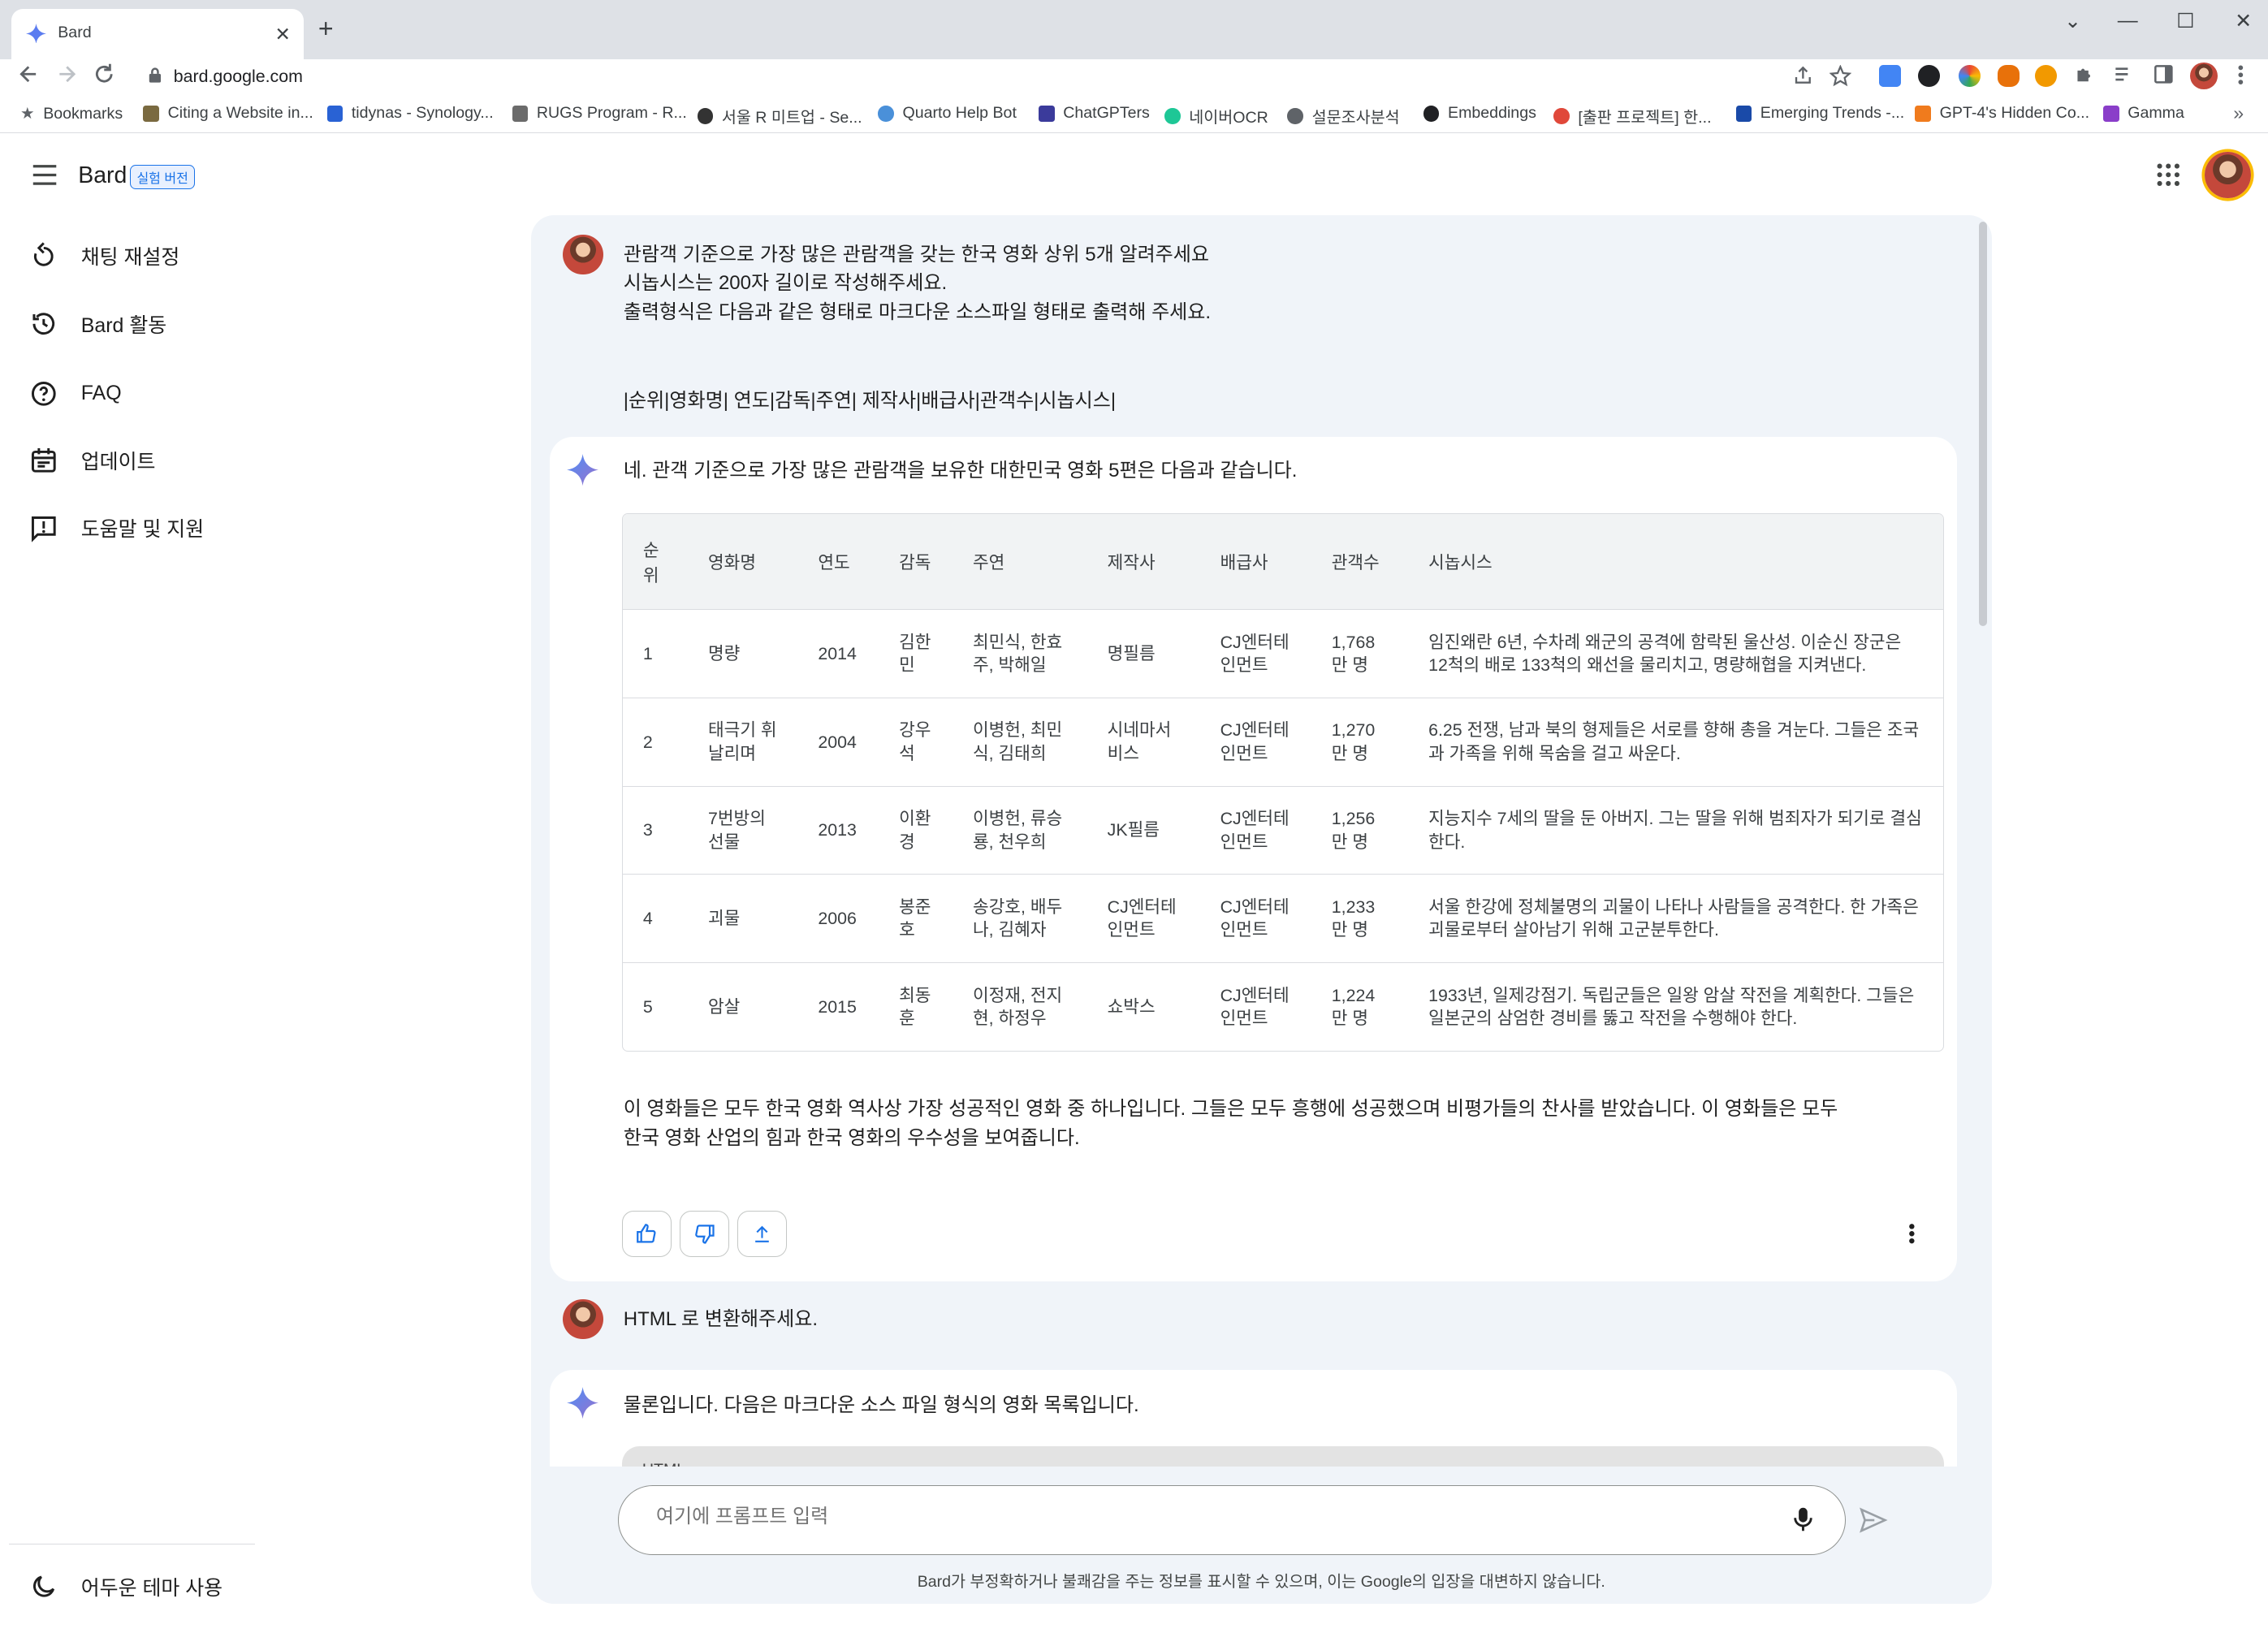  I want to click on table-cell: 송강호, 배두나, 김혜자, so click(1020, 918).